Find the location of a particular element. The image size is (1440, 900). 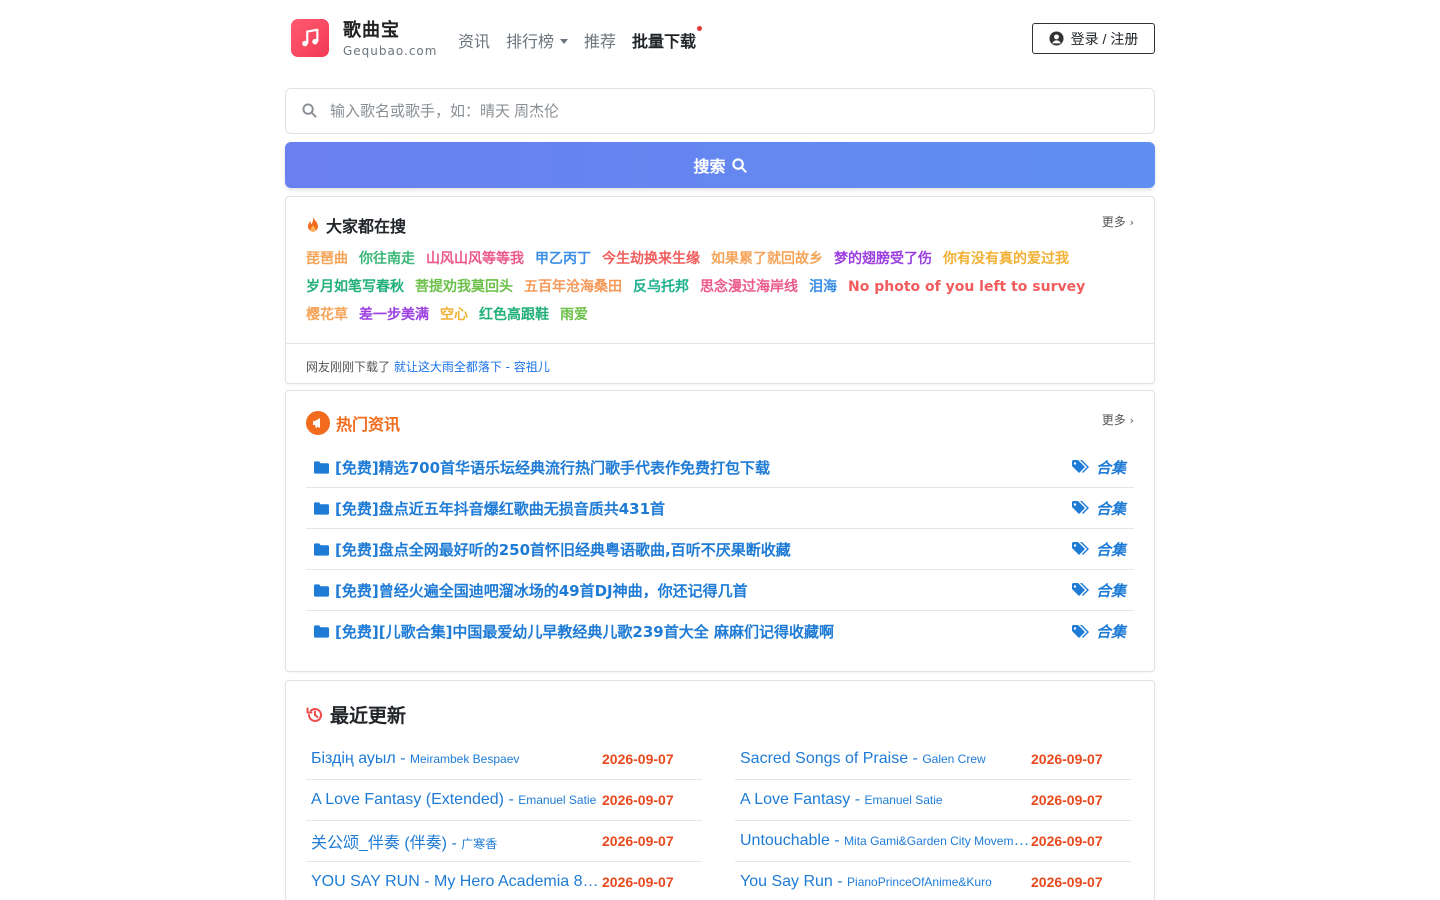

hot-search-tag: 泪海 is located at coordinates (823, 287).